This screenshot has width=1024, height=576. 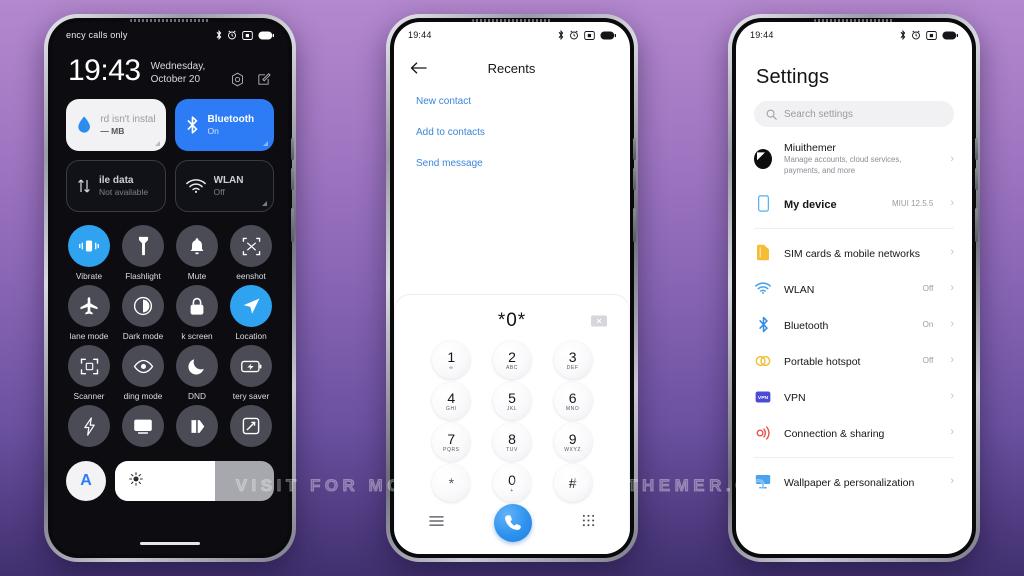 I want to click on qs-tile-screenshot: eenshot, so click(x=251, y=253).